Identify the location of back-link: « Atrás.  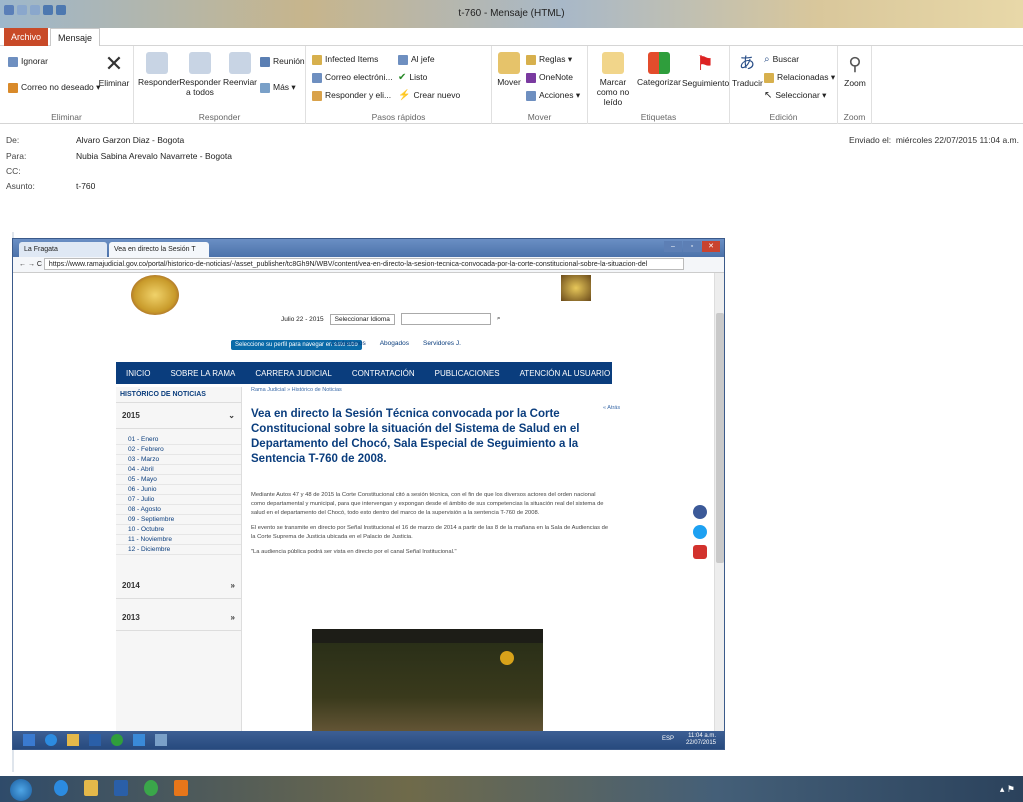
(611, 408).